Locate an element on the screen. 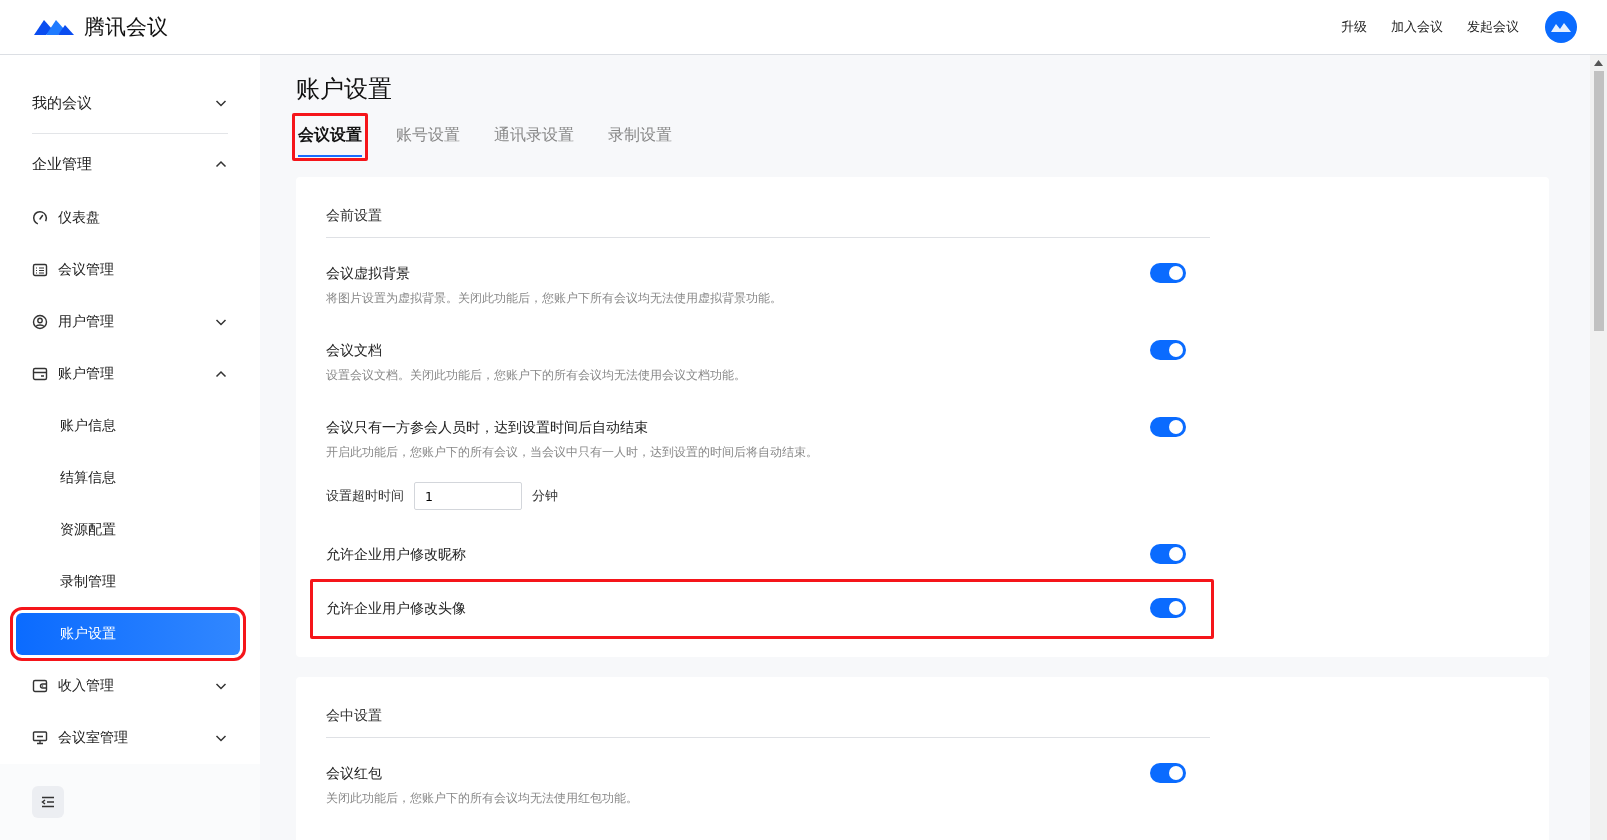 The image size is (1607, 840). card-icon is located at coordinates (40, 374).